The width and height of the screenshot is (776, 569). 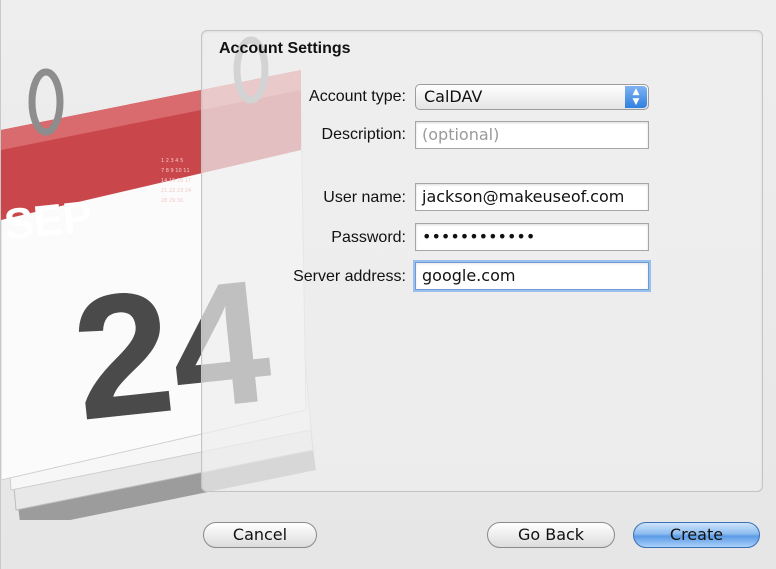 What do you see at coordinates (285, 48) in the screenshot?
I see `panel-title: Account Settings` at bounding box center [285, 48].